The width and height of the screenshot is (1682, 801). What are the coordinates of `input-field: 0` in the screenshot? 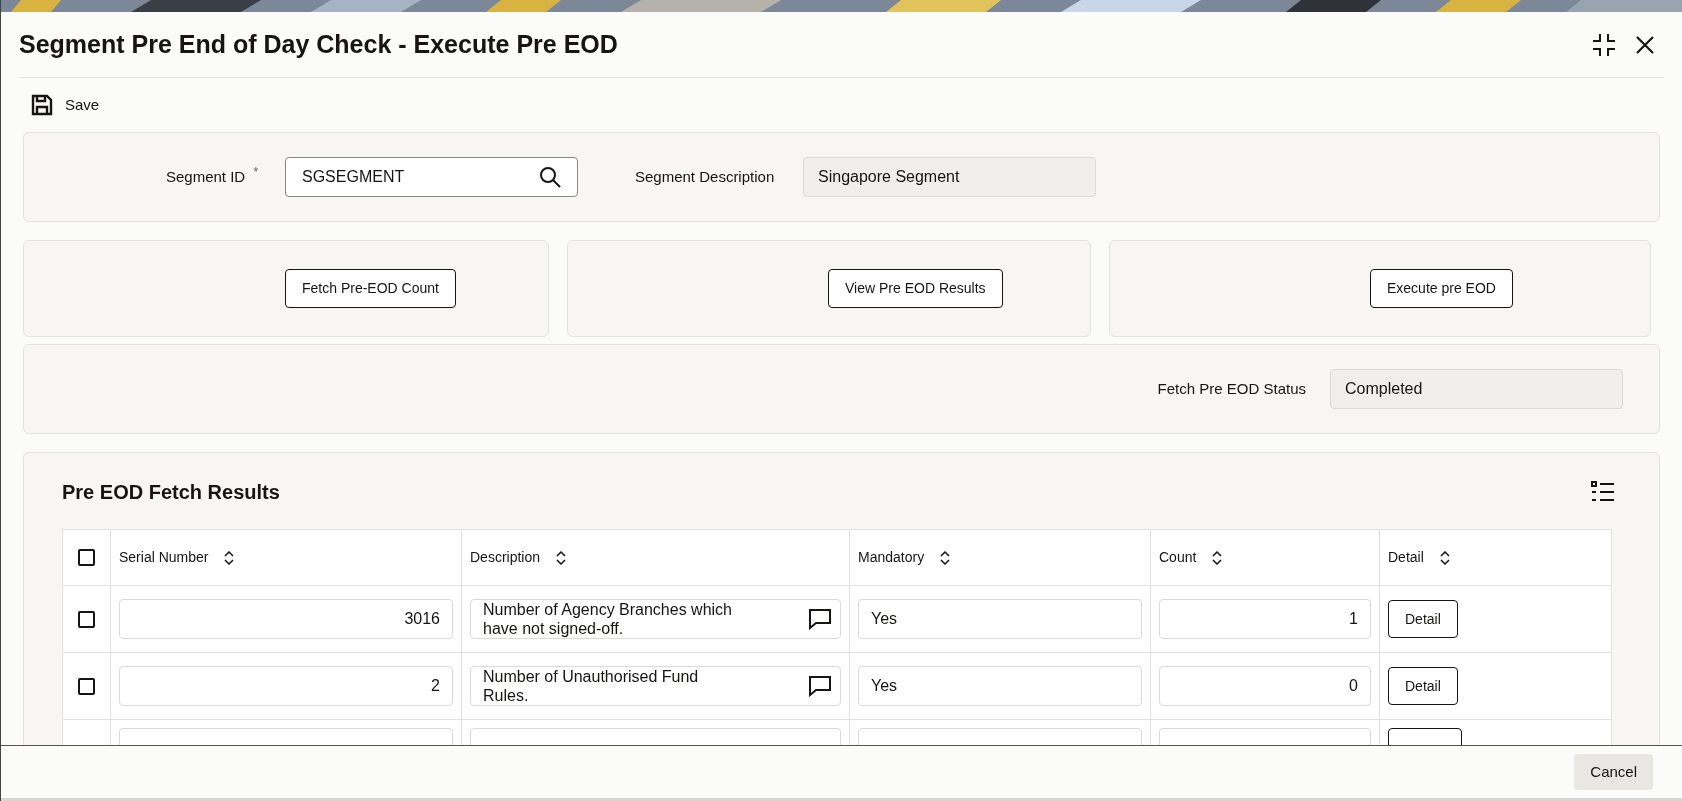 It's located at (1265, 686).